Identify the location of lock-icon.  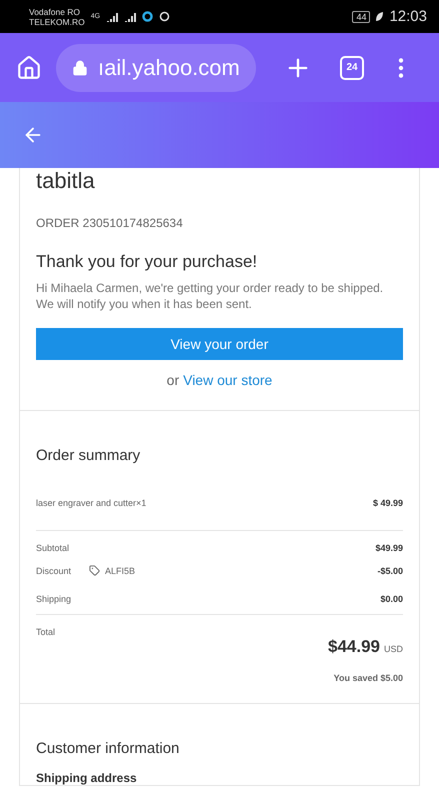
(80, 68).